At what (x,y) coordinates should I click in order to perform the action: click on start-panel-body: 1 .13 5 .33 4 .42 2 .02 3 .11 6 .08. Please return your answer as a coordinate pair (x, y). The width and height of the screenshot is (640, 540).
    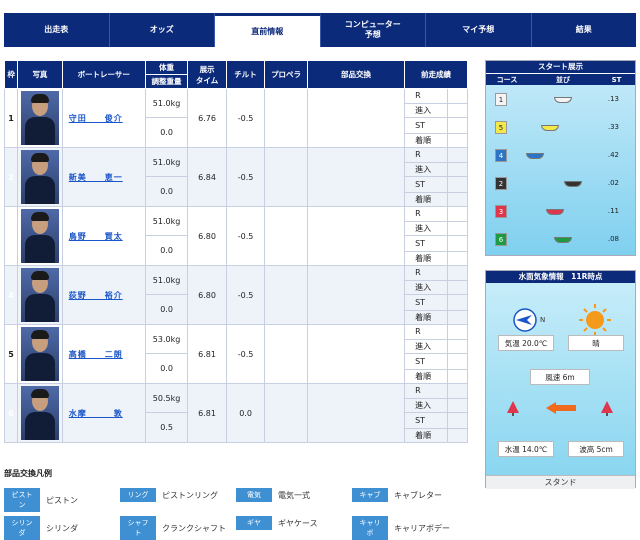
    Looking at the image, I should click on (560, 170).